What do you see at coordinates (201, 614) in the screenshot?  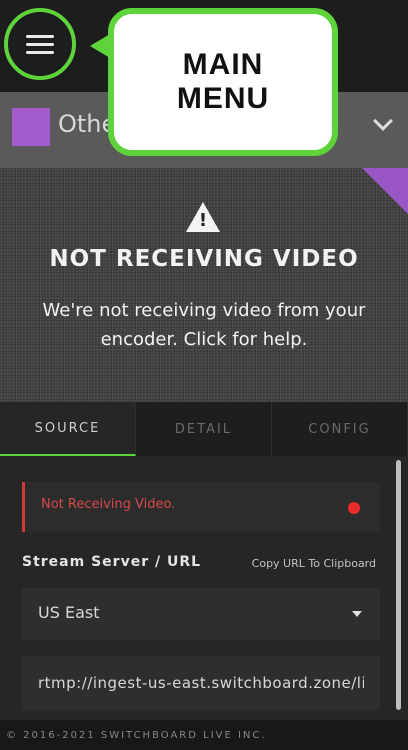 I see `server-select: US East` at bounding box center [201, 614].